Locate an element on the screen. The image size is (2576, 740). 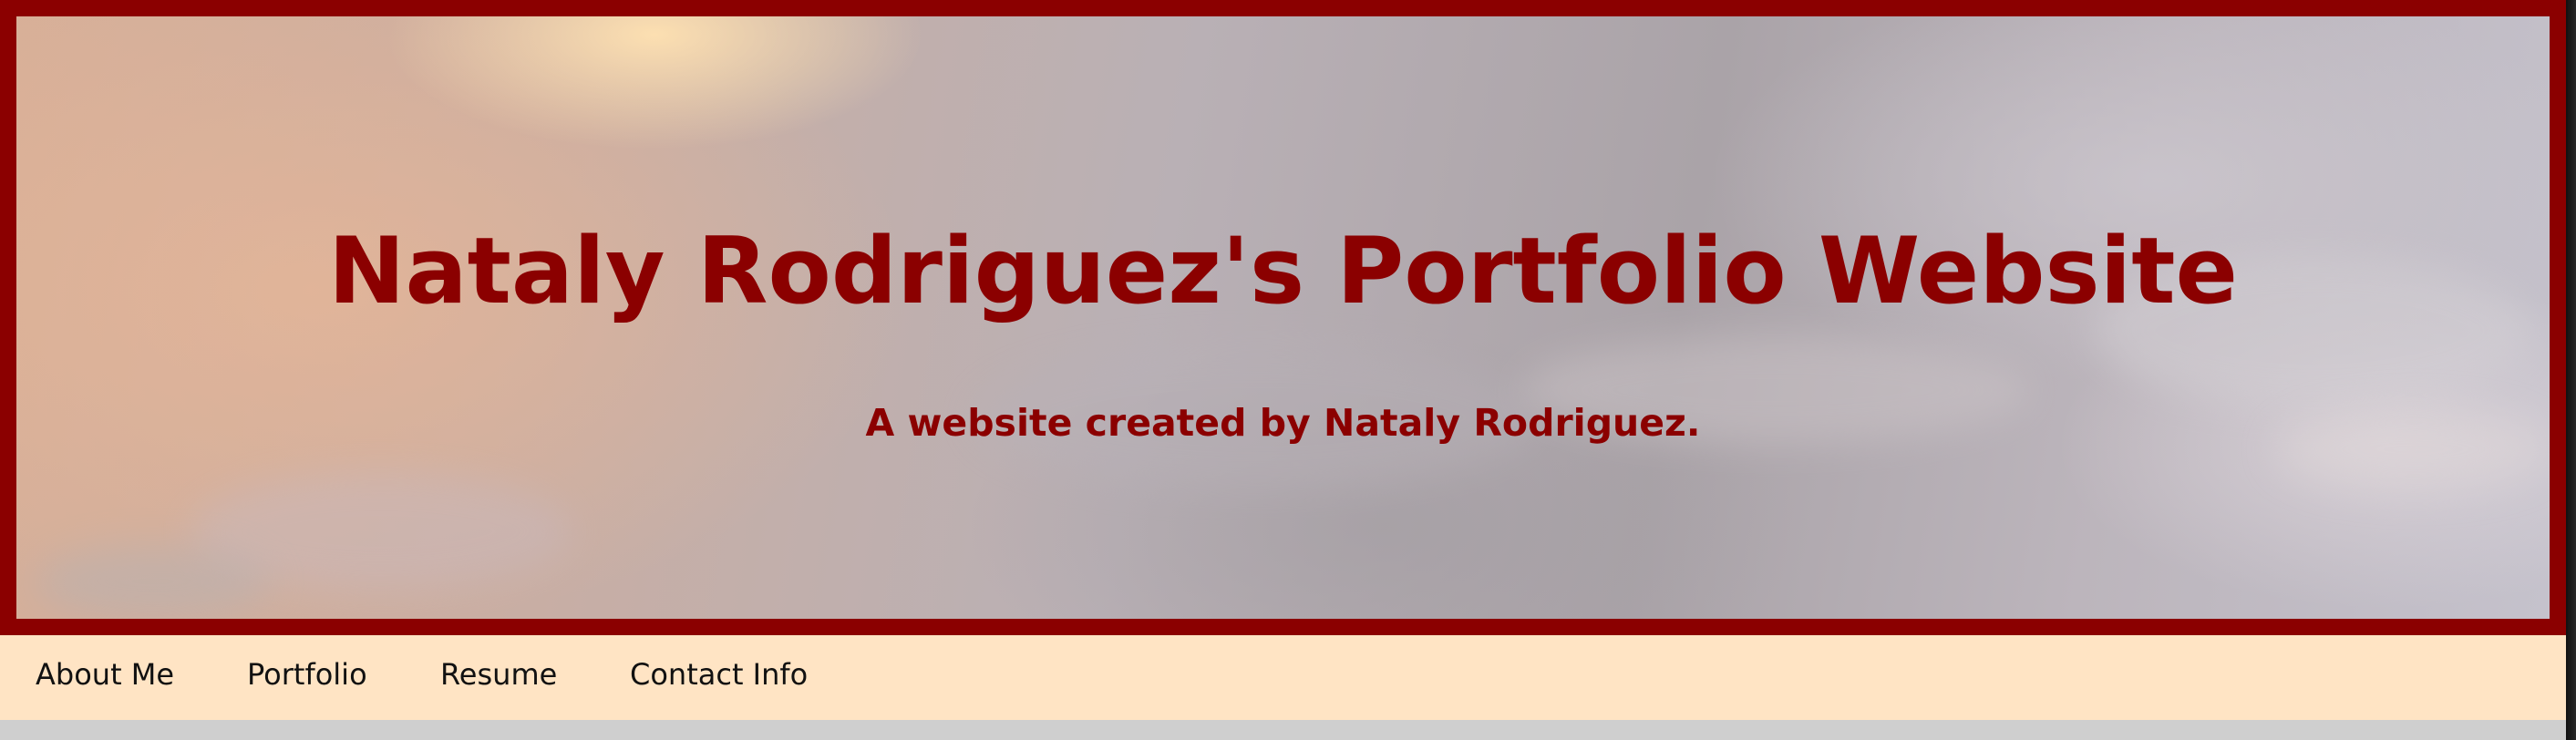
cloud-background-shape is located at coordinates (153, 581).